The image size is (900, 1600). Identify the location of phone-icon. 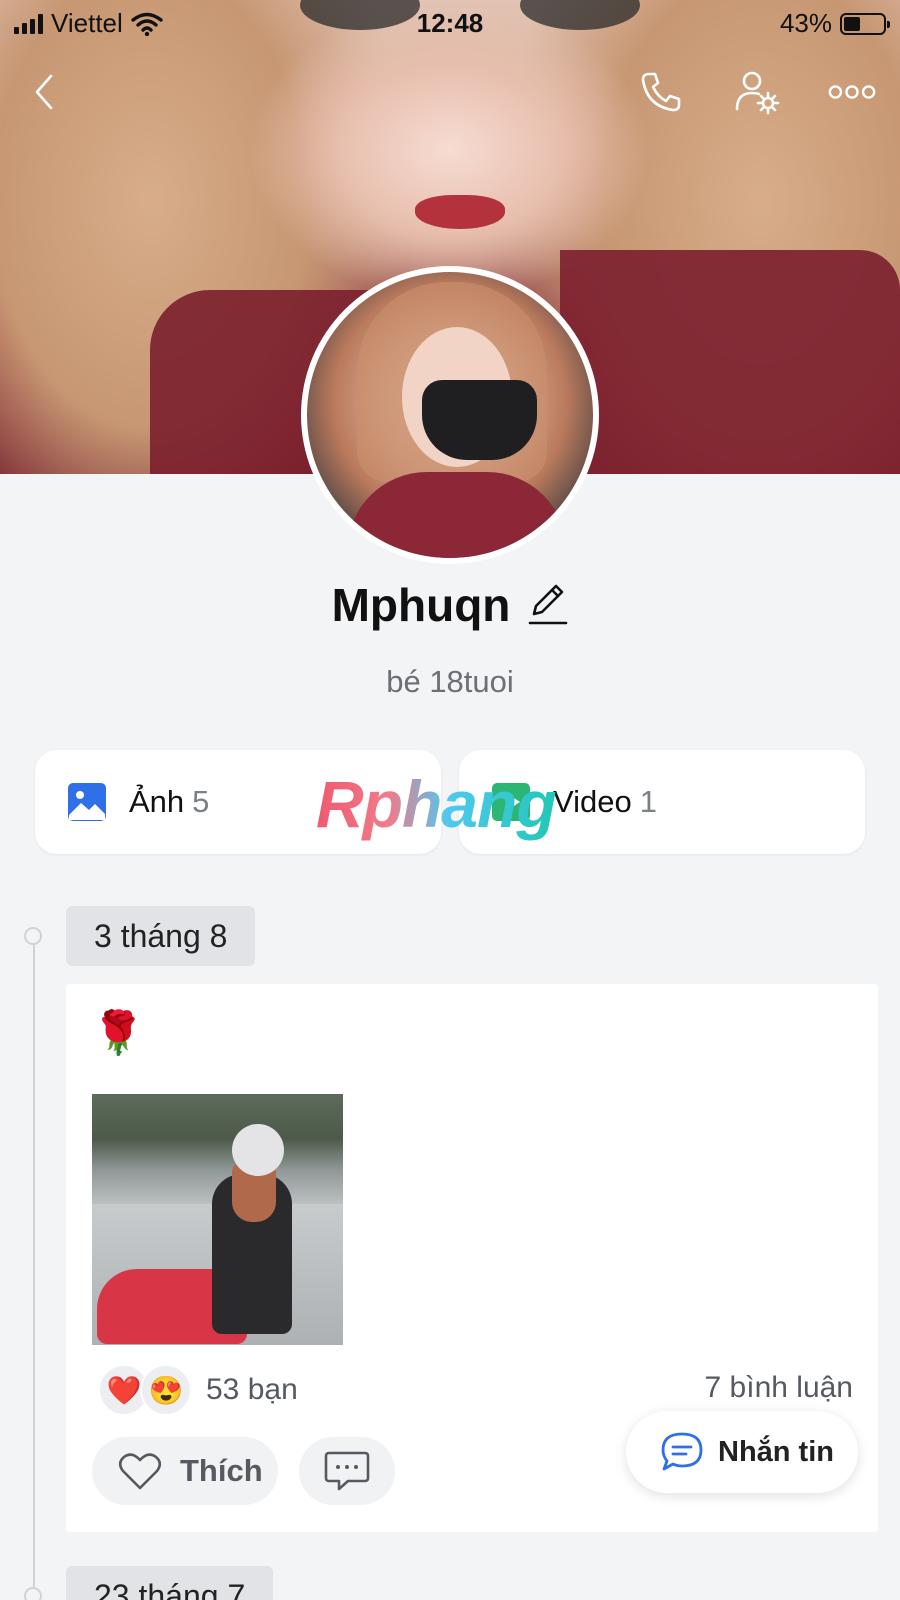
(661, 92).